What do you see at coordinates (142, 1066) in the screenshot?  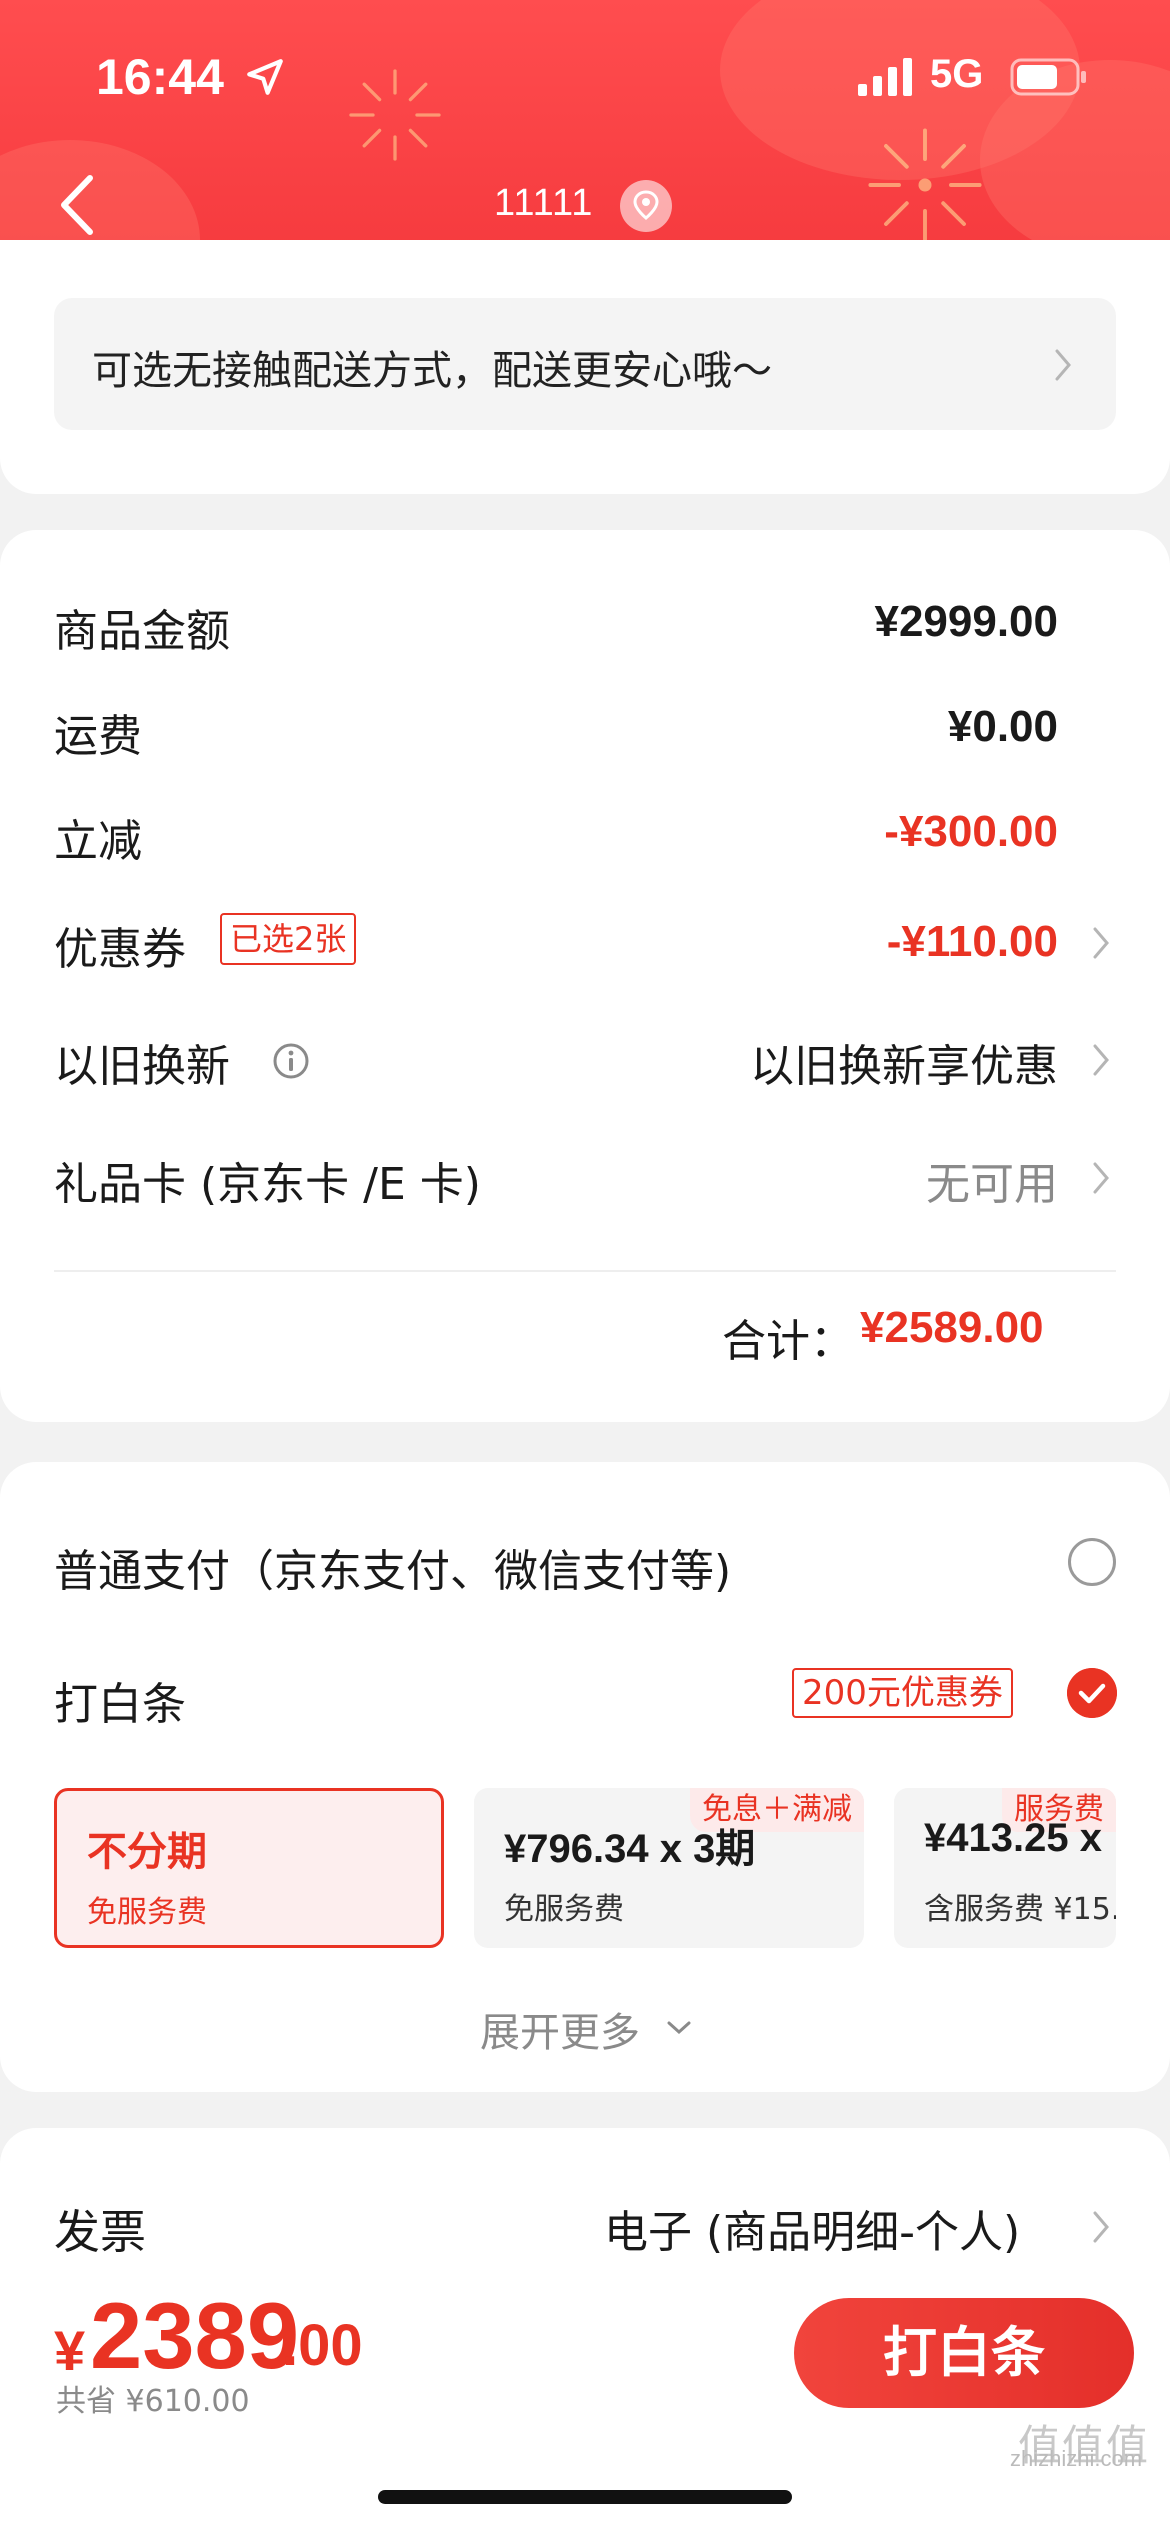 I see `trade-in-label: 以旧换新` at bounding box center [142, 1066].